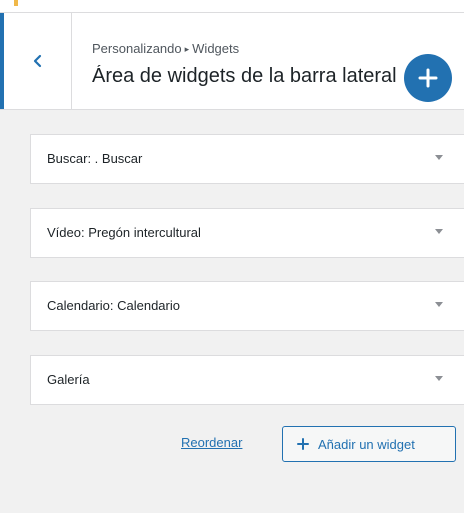 This screenshot has height=513, width=464. I want to click on widget-item-buscar: Buscar: . Buscar, so click(247, 159).